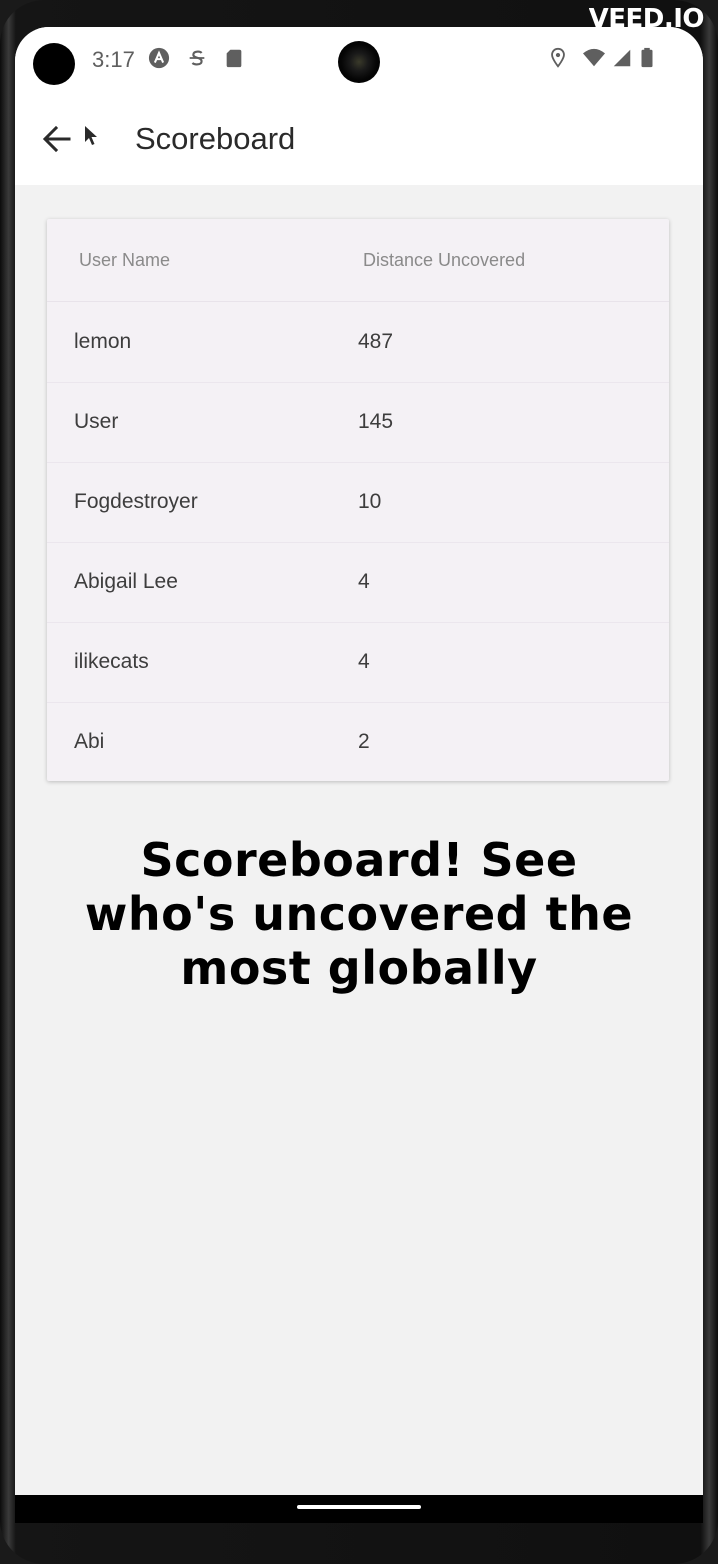 The image size is (718, 1564). Describe the element at coordinates (558, 57) in the screenshot. I see `location-icon` at that location.